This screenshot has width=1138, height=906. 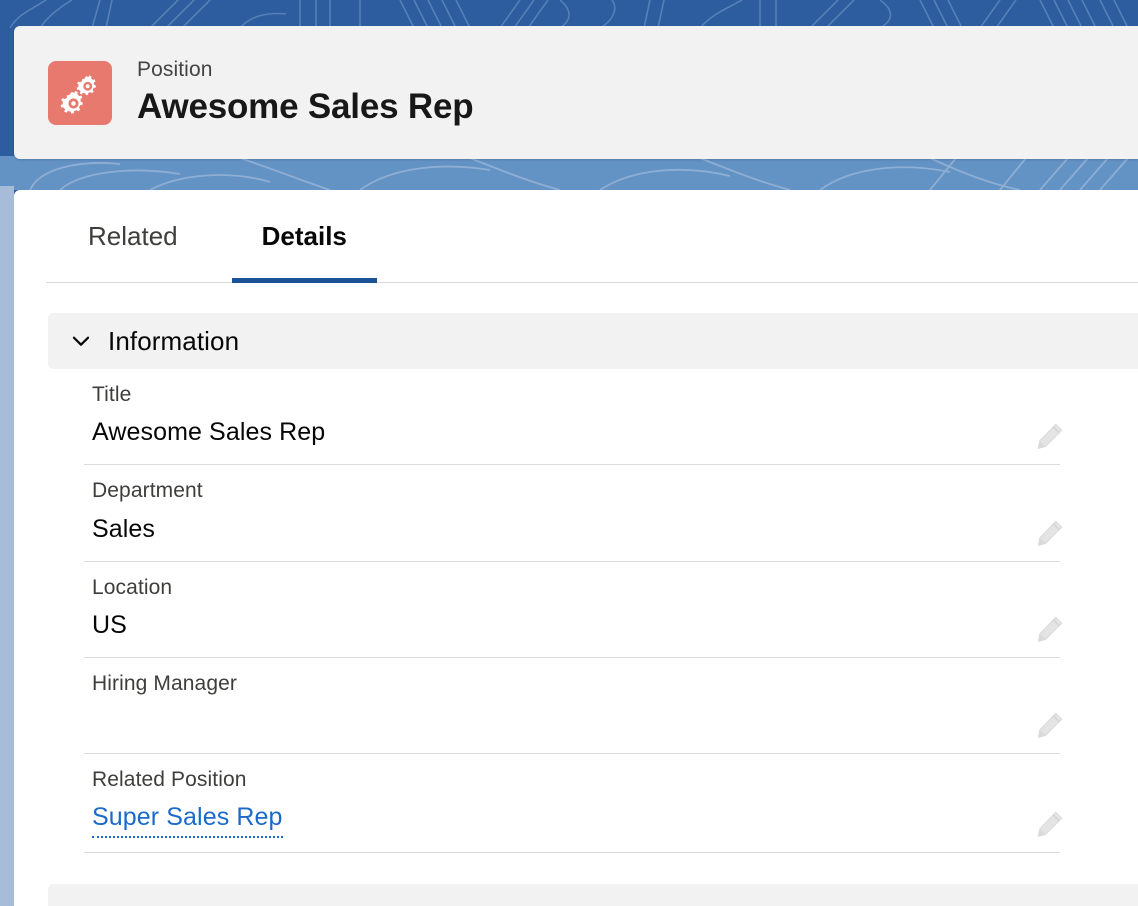 I want to click on field-value: Sales, so click(x=124, y=528).